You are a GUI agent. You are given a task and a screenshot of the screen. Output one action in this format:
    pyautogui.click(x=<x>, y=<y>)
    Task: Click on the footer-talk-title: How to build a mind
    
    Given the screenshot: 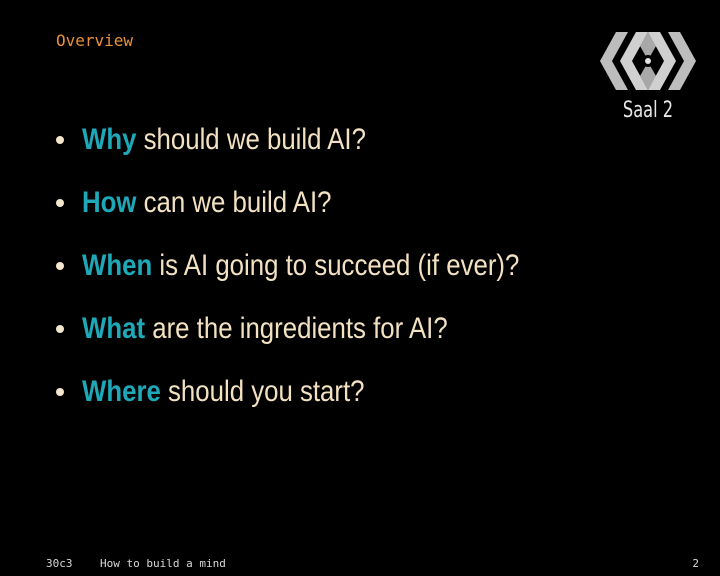 What is the action you would take?
    pyautogui.click(x=163, y=563)
    